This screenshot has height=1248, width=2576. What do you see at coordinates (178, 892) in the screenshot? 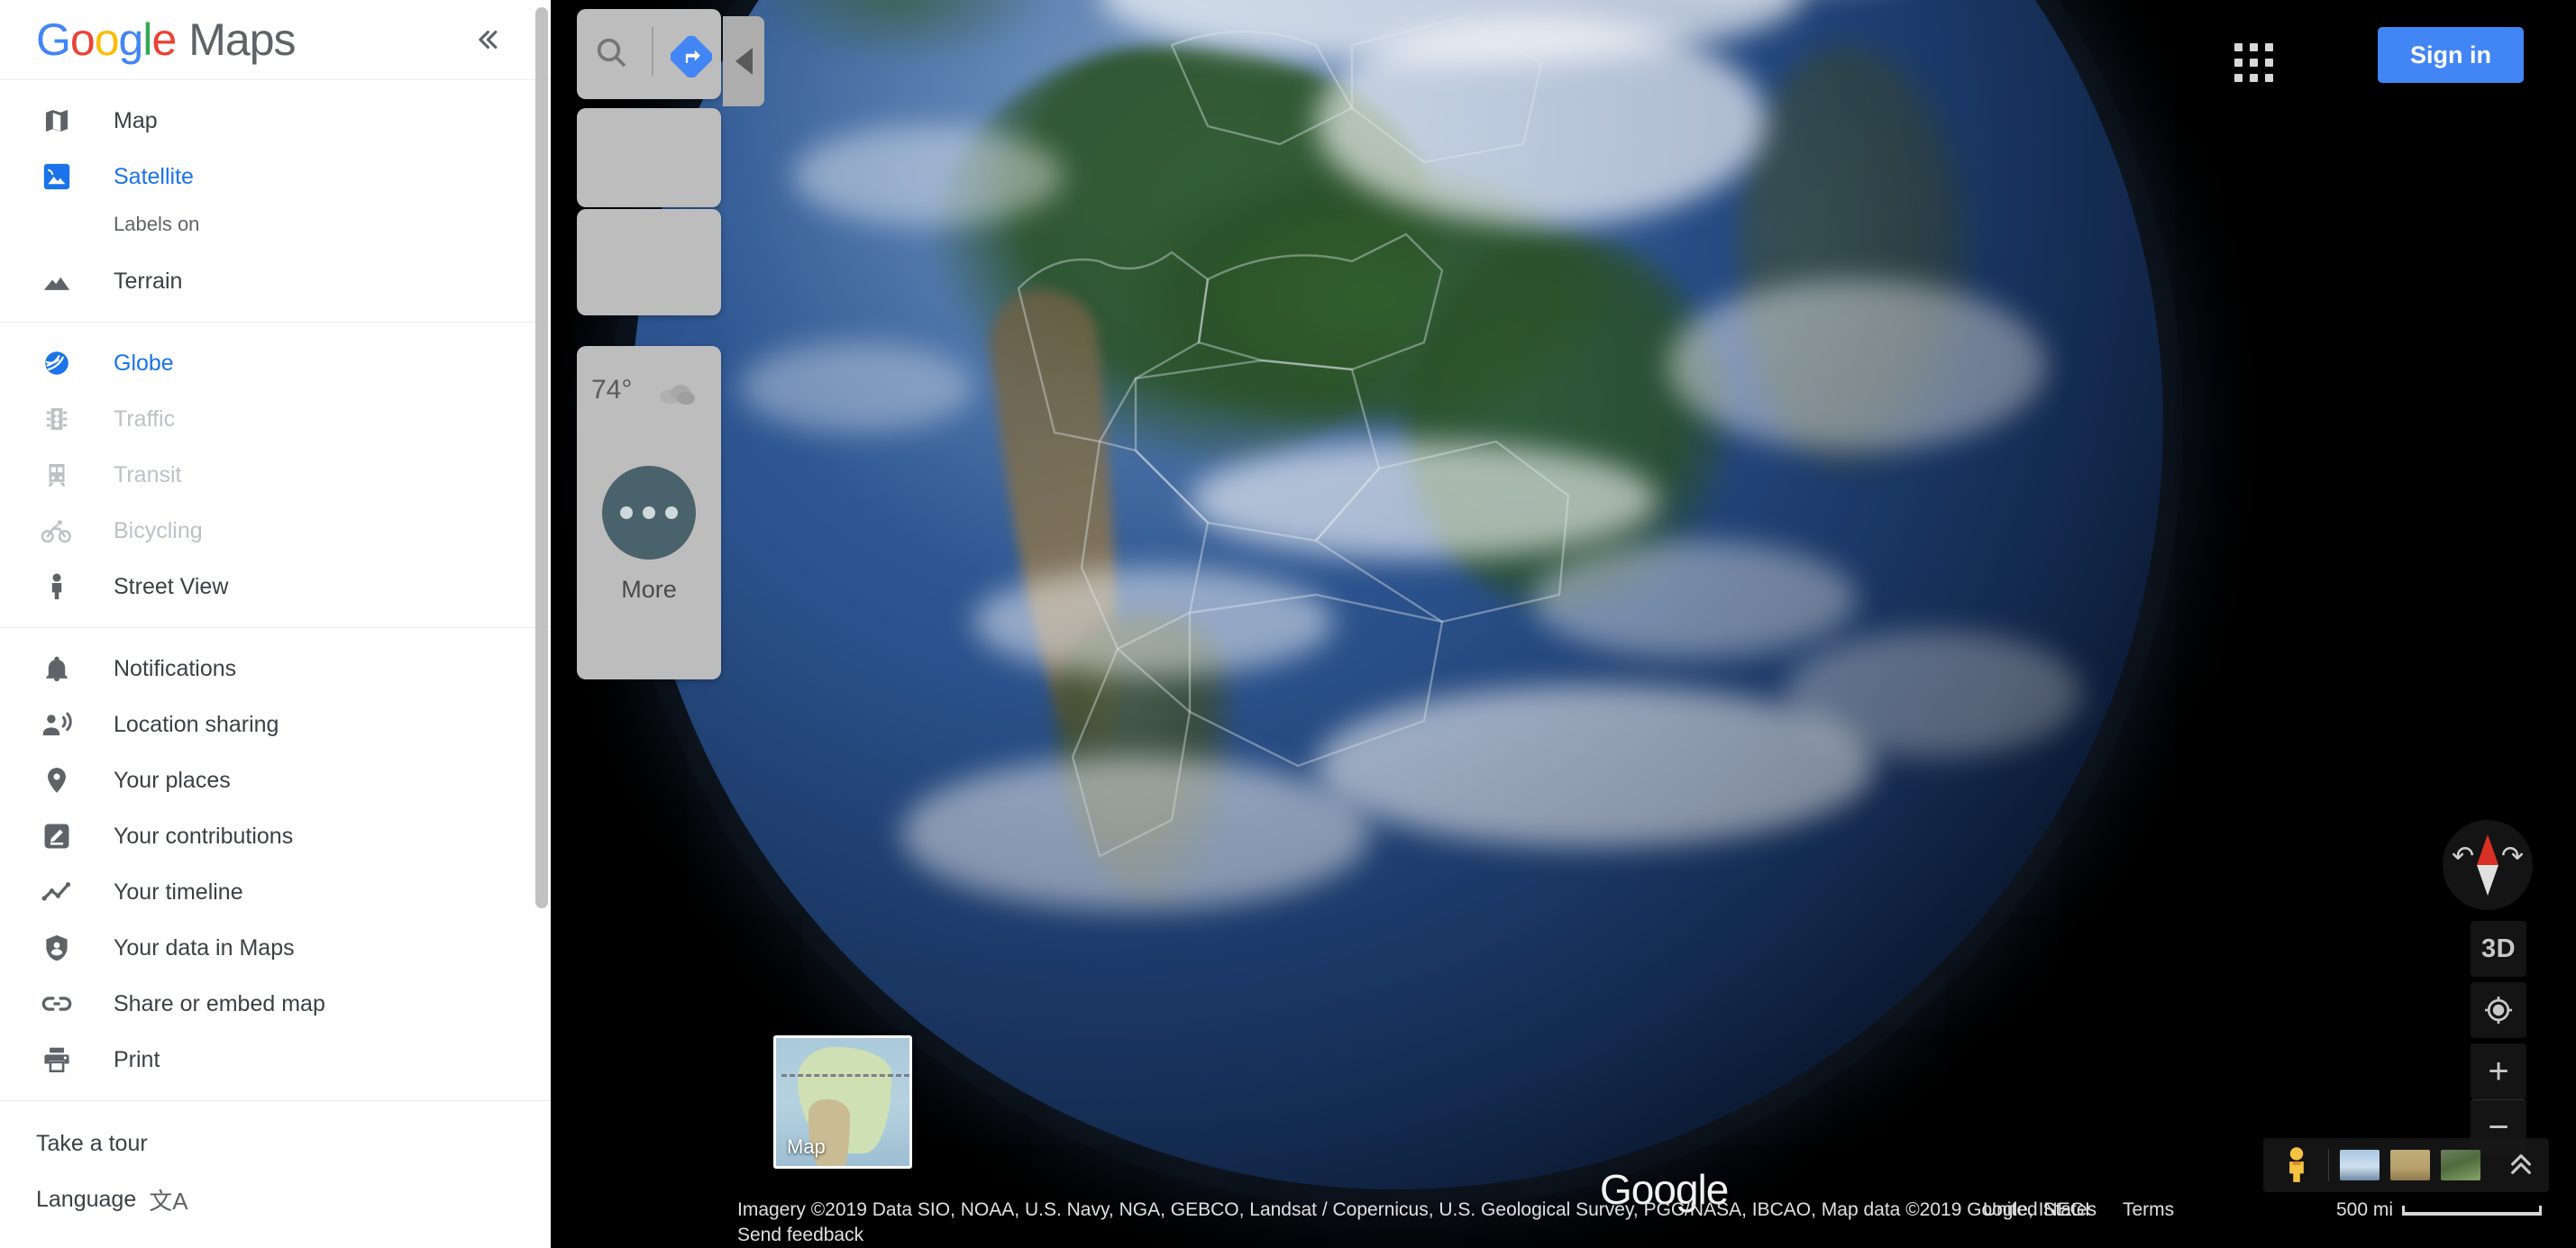
I see `sidebar-item-label: Your timeline` at bounding box center [178, 892].